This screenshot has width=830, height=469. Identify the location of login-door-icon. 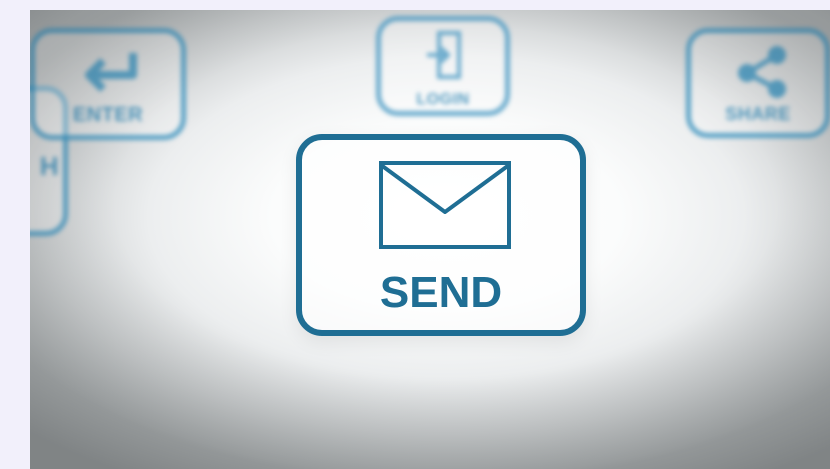
(444, 55).